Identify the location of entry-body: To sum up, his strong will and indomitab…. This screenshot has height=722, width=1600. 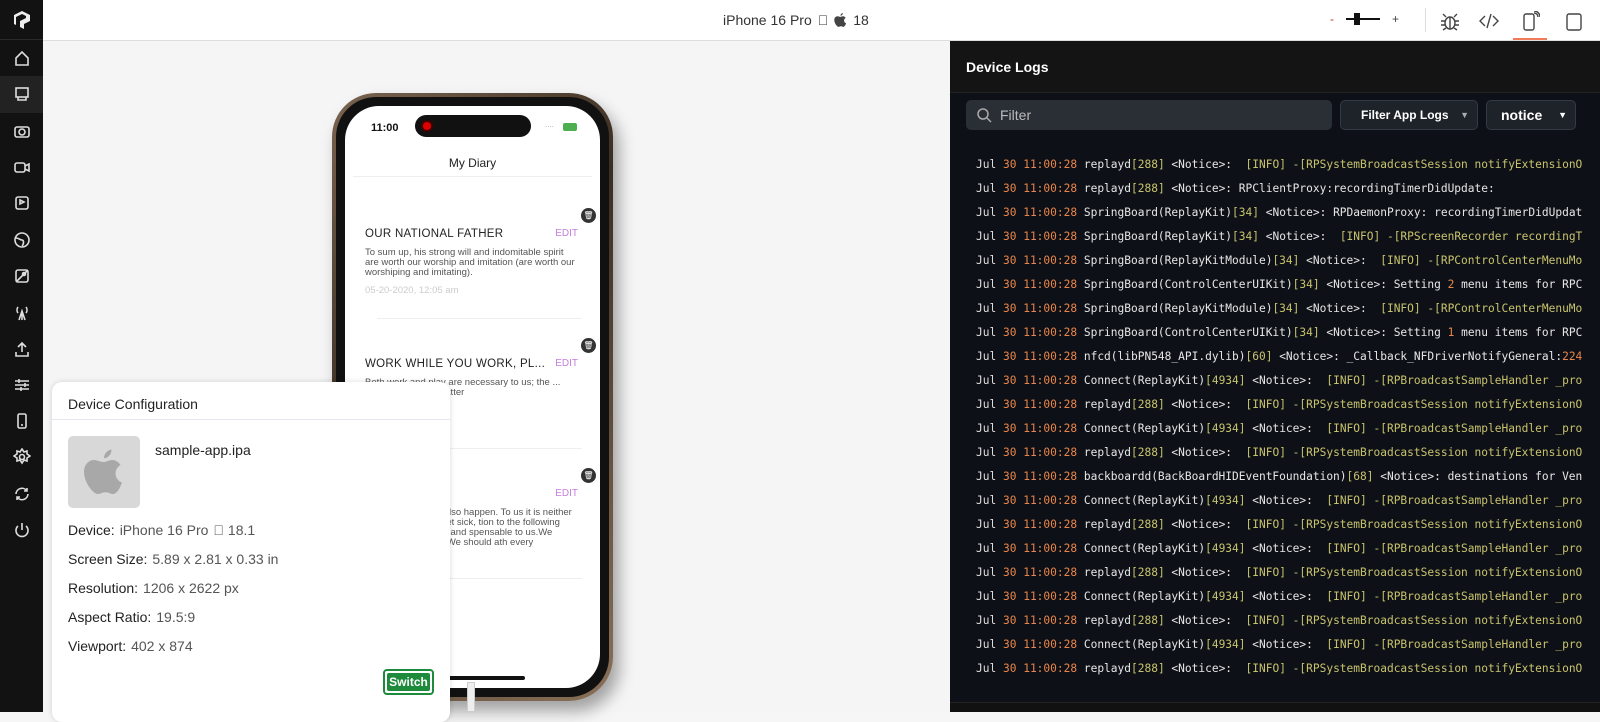
(470, 262).